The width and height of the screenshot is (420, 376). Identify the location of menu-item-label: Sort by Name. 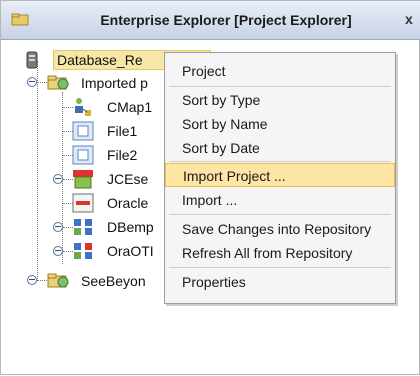
(225, 124).